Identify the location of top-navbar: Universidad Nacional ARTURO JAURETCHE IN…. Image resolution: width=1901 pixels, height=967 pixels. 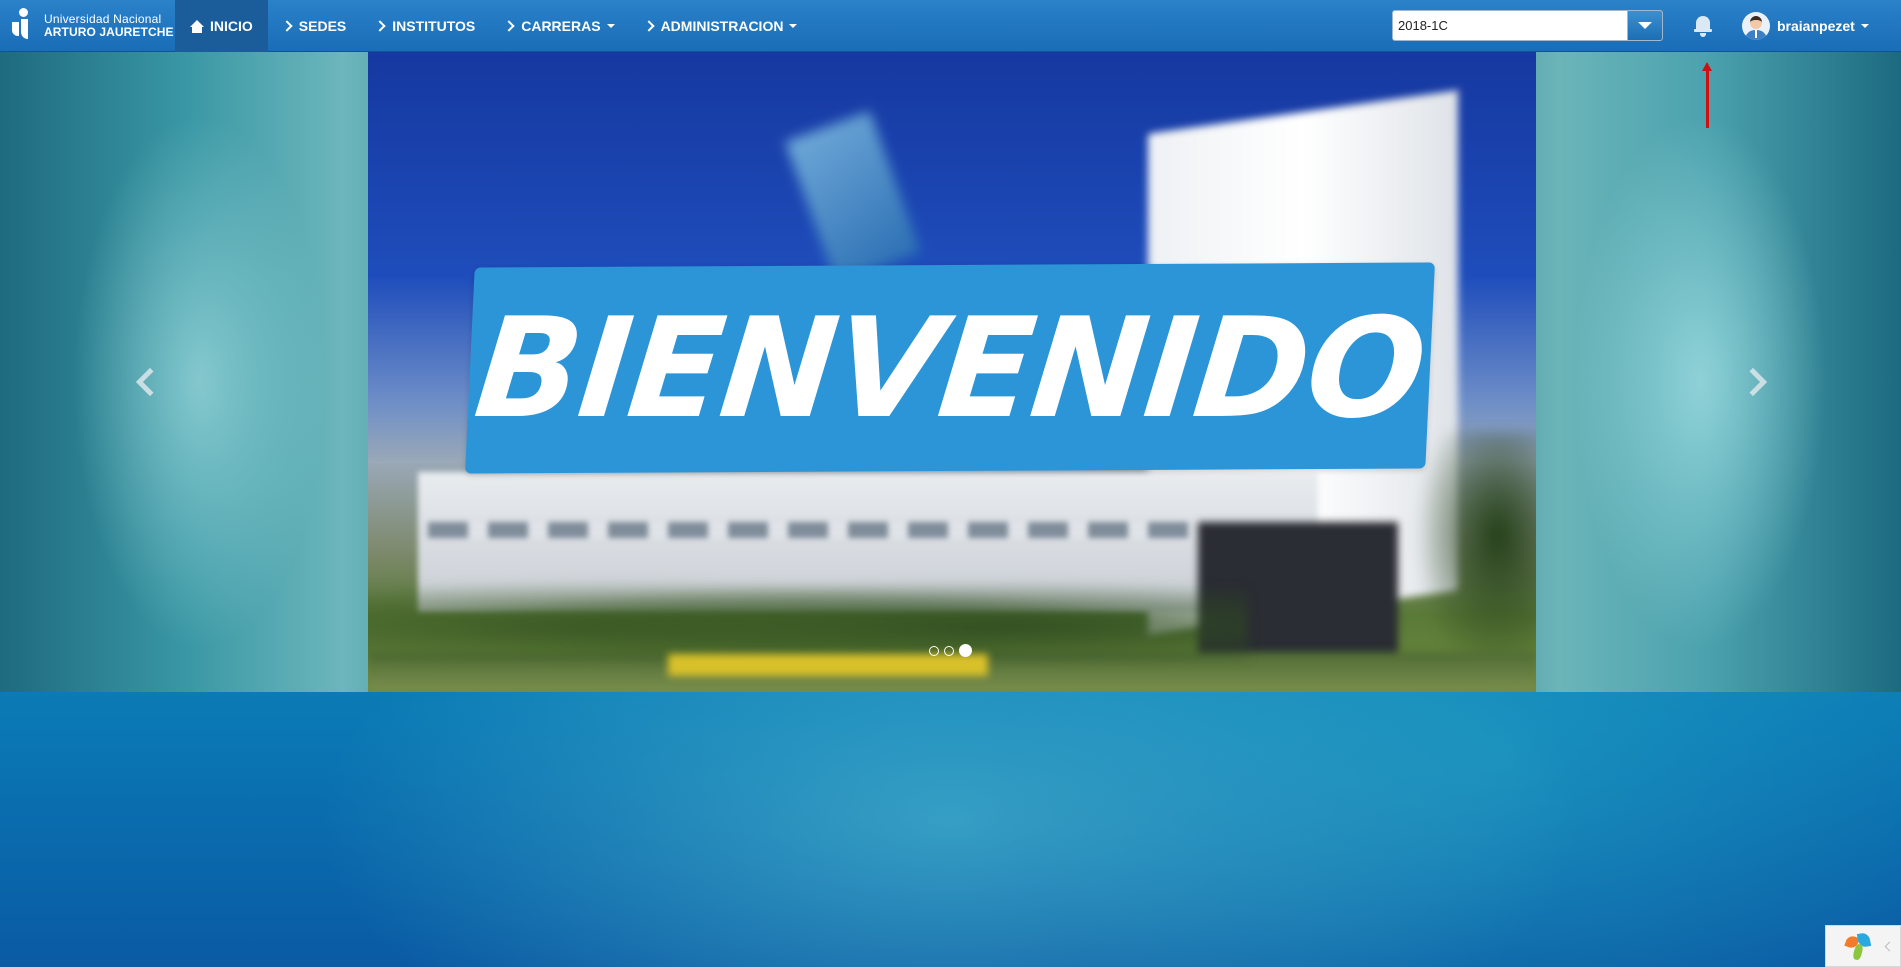
(950, 26).